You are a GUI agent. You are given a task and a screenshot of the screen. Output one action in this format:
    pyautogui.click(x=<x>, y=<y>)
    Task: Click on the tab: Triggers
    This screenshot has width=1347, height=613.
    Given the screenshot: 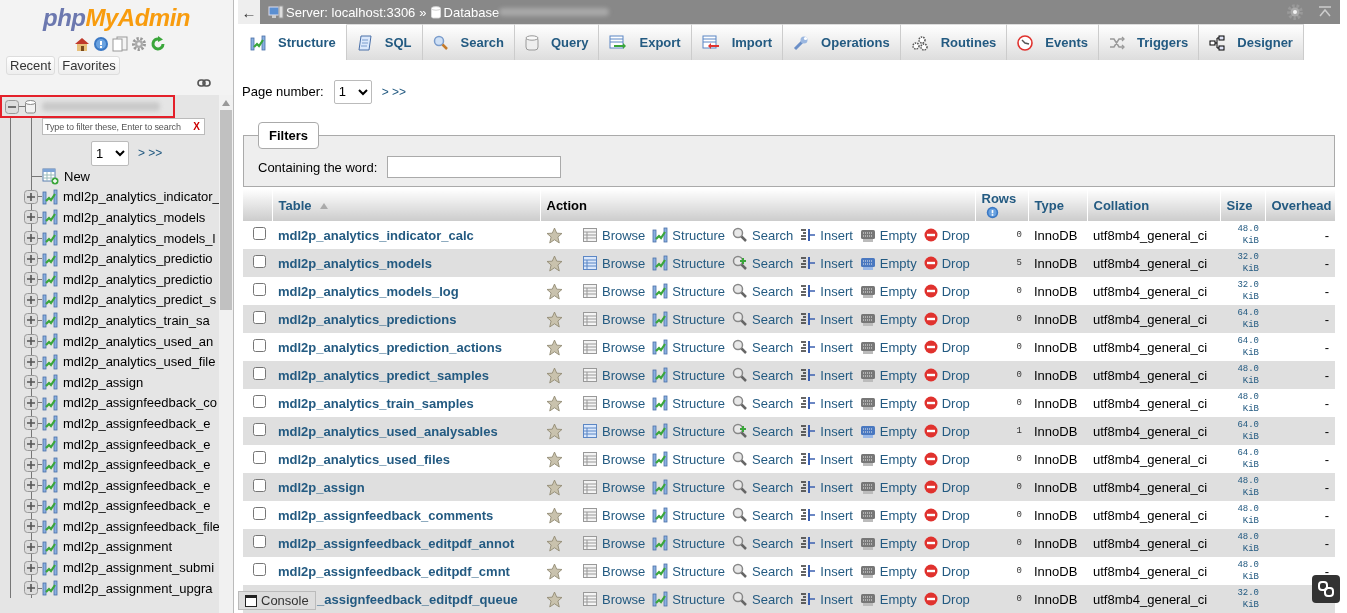 What is the action you would take?
    pyautogui.click(x=1149, y=42)
    